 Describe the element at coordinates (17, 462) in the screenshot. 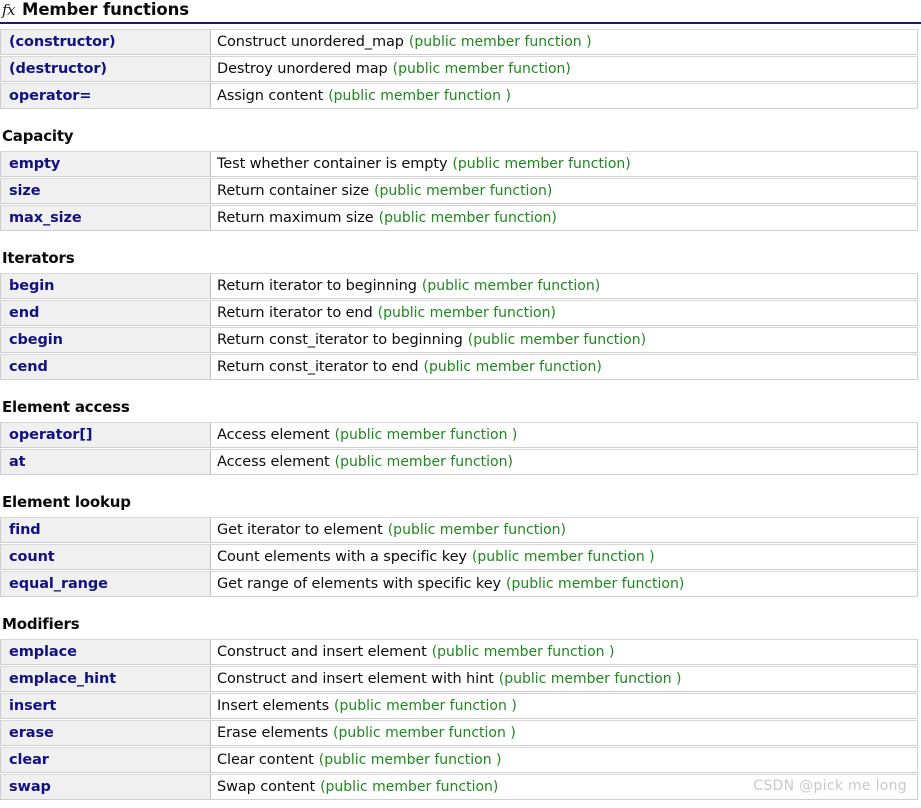

I see `member-name-link: at` at that location.